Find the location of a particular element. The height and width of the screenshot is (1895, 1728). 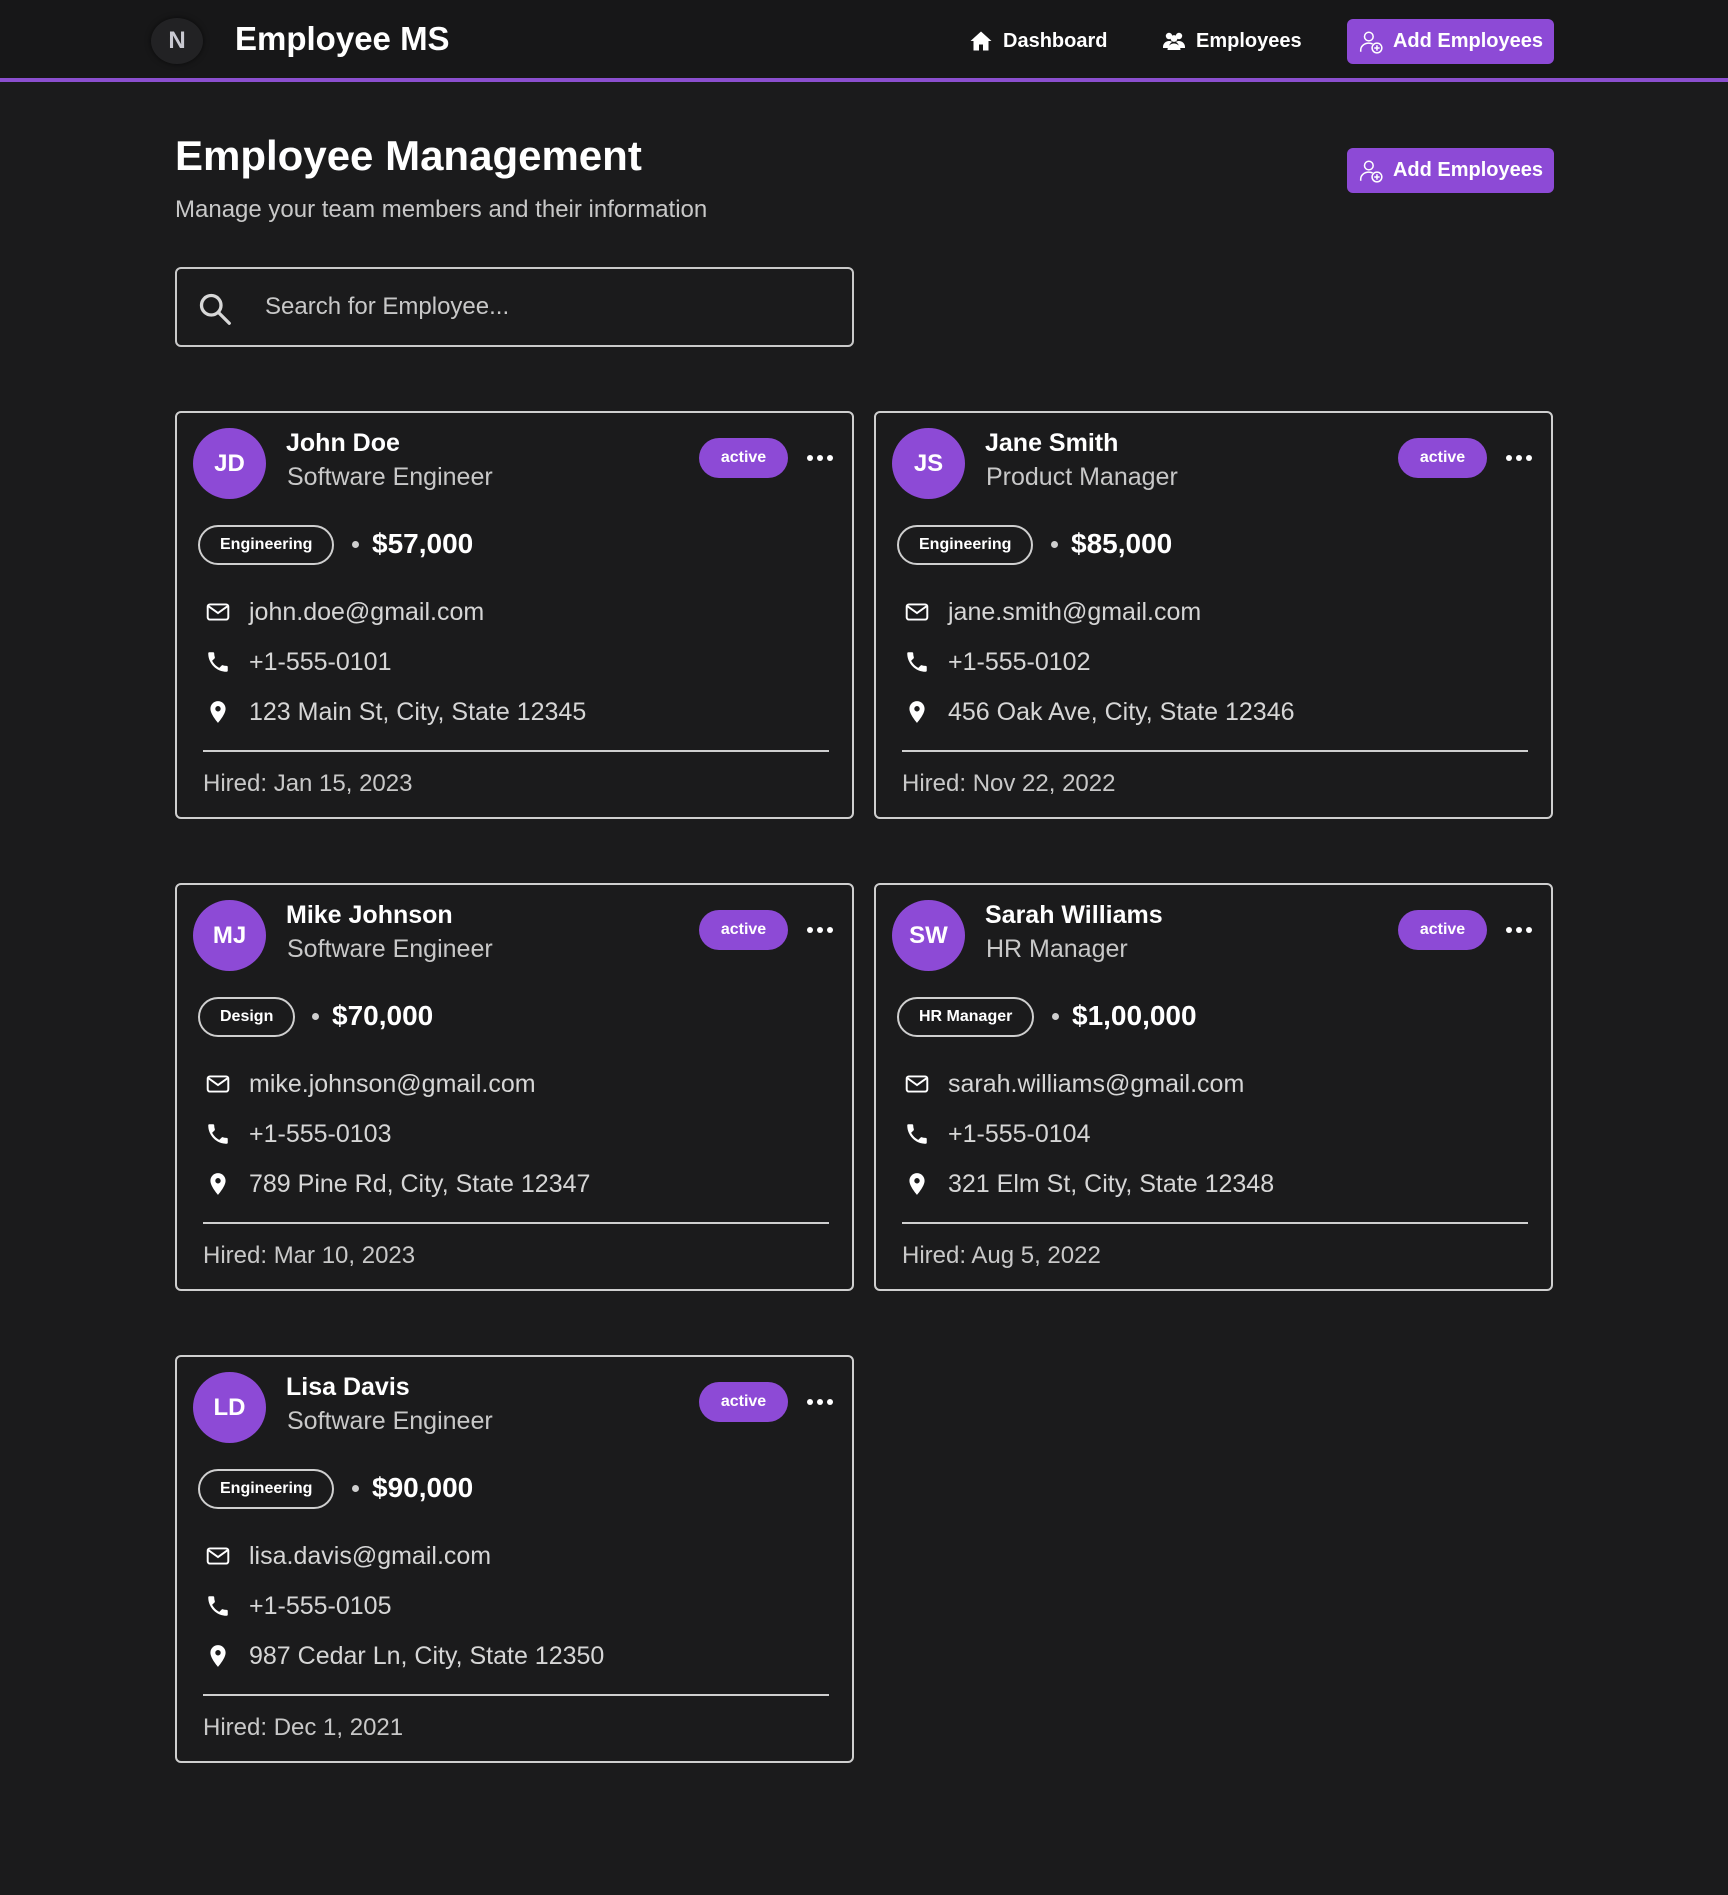

address-row: 987 Cedar Ln, City, State 12350 is located at coordinates (403, 1656).